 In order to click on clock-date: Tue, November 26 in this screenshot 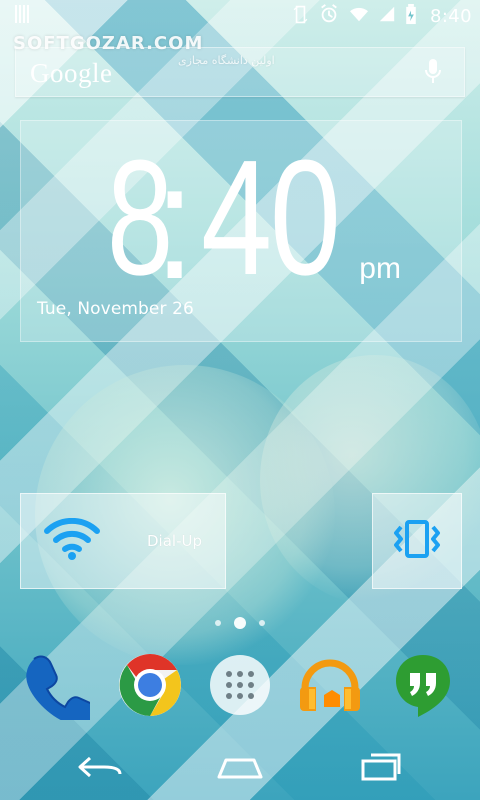, I will do `click(115, 309)`.